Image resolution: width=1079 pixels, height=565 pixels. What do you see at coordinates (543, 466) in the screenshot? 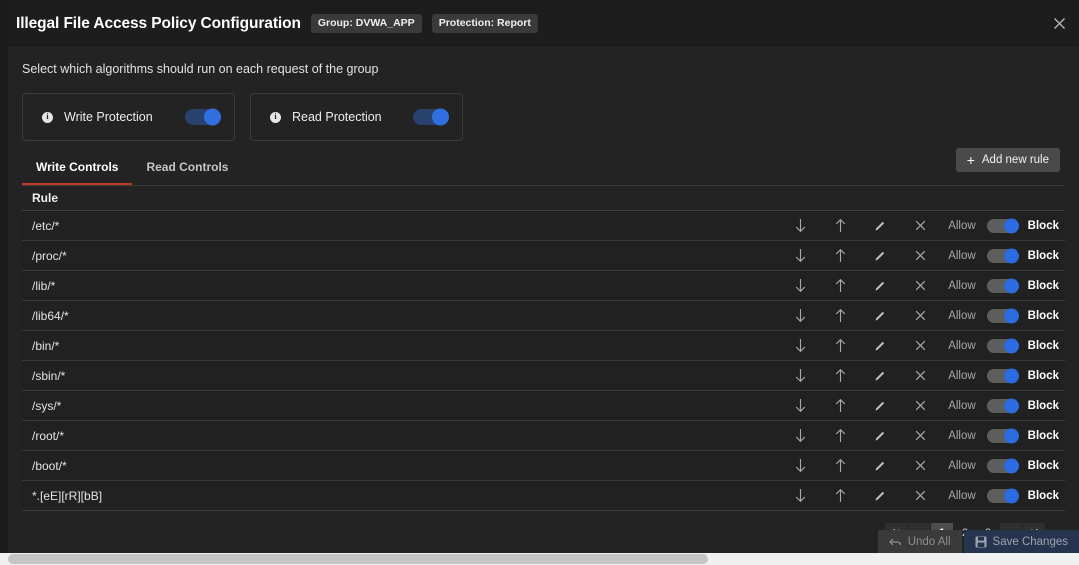
I see `table-row: /boot/* Allow Block` at bounding box center [543, 466].